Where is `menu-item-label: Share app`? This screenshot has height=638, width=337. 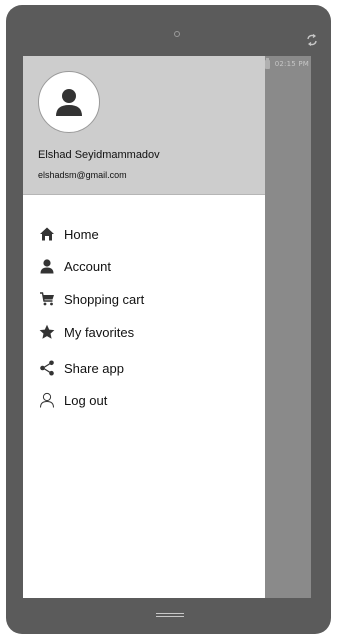
menu-item-label: Share app is located at coordinates (94, 368).